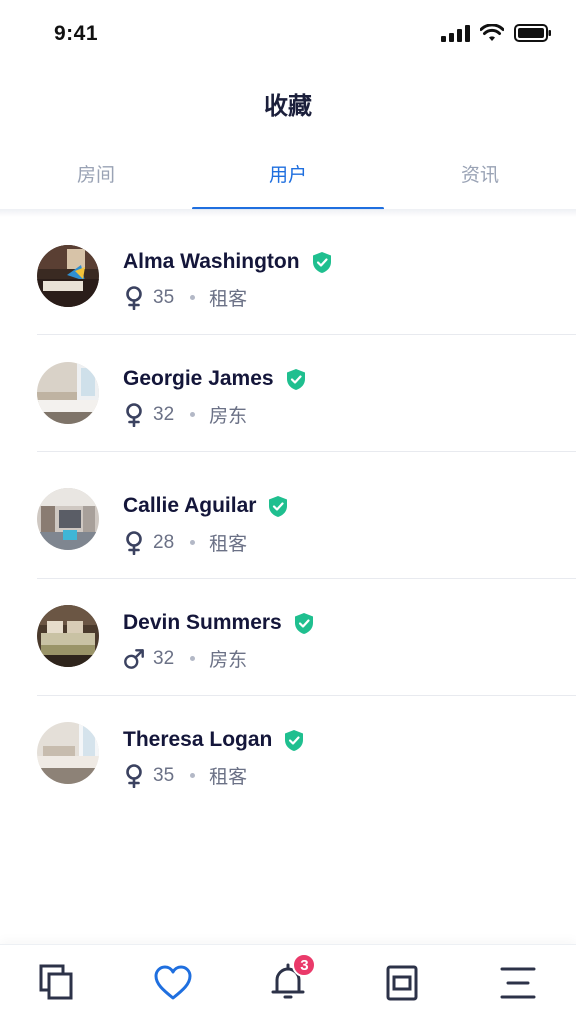 This screenshot has width=576, height=1024. What do you see at coordinates (190, 505) in the screenshot?
I see `user-name: Callie Aguilar` at bounding box center [190, 505].